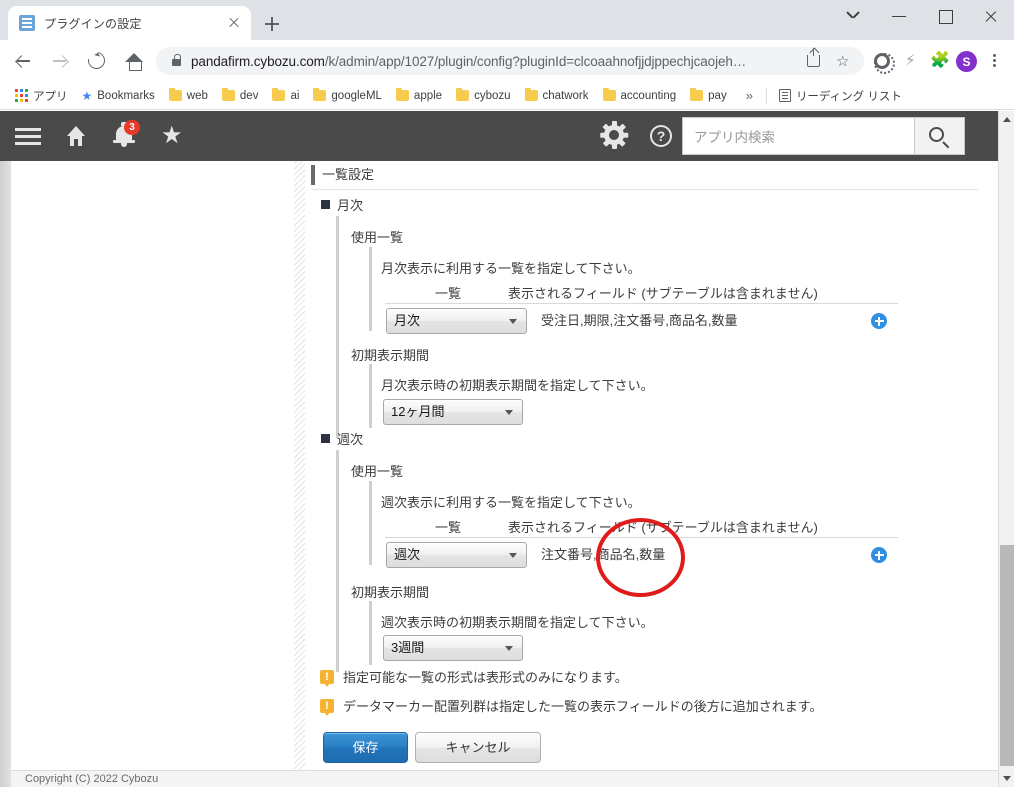 This screenshot has width=1014, height=787. What do you see at coordinates (370, 289) in the screenshot?
I see `sub-rule-monthly-uselist` at bounding box center [370, 289].